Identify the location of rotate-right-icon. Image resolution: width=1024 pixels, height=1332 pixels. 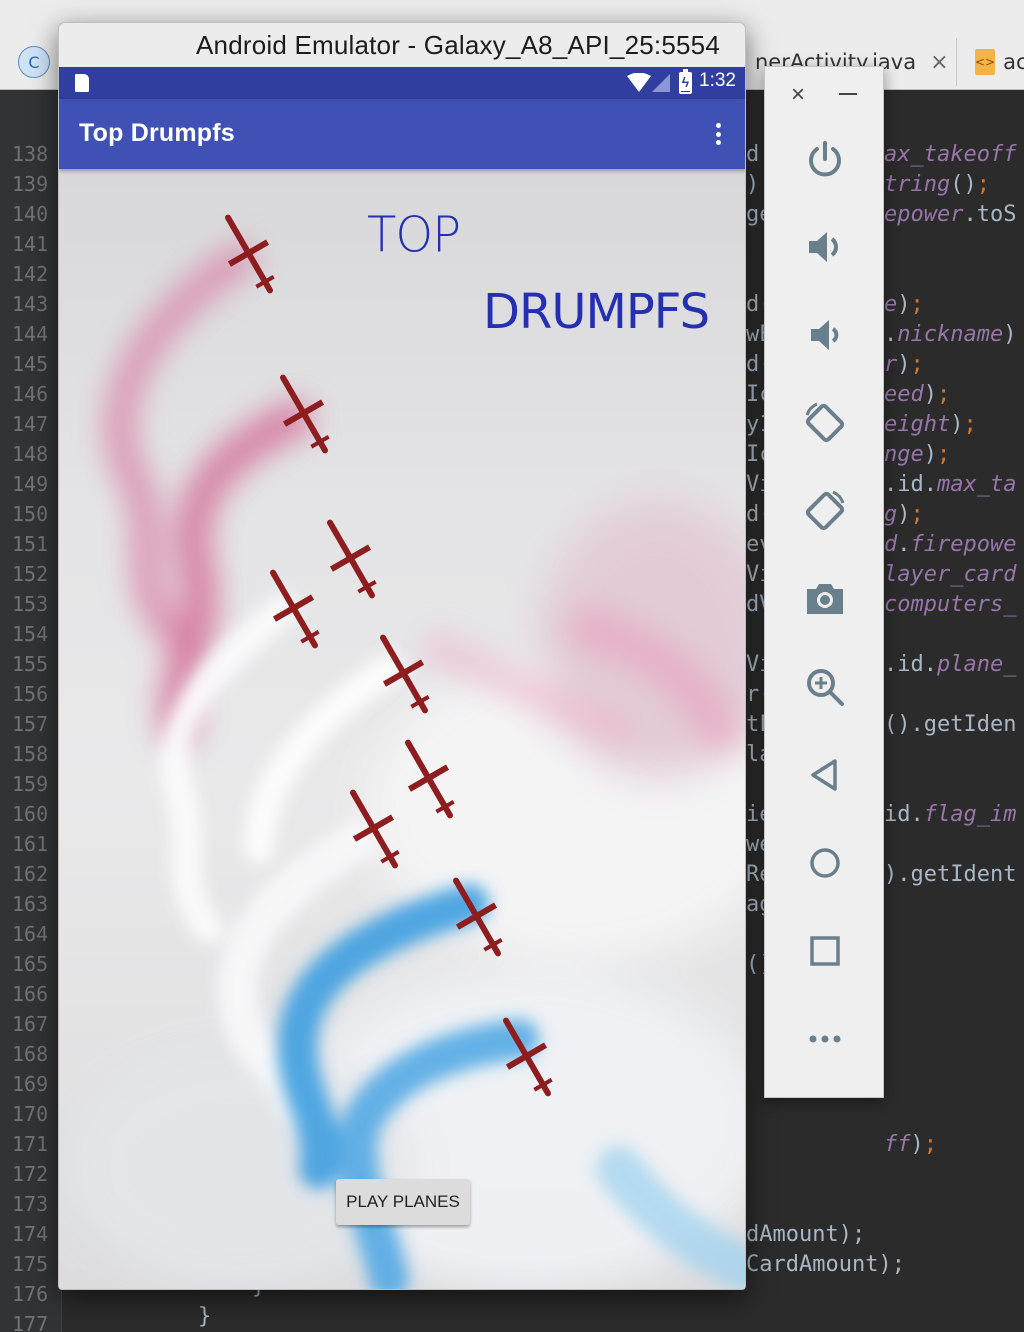
(825, 511).